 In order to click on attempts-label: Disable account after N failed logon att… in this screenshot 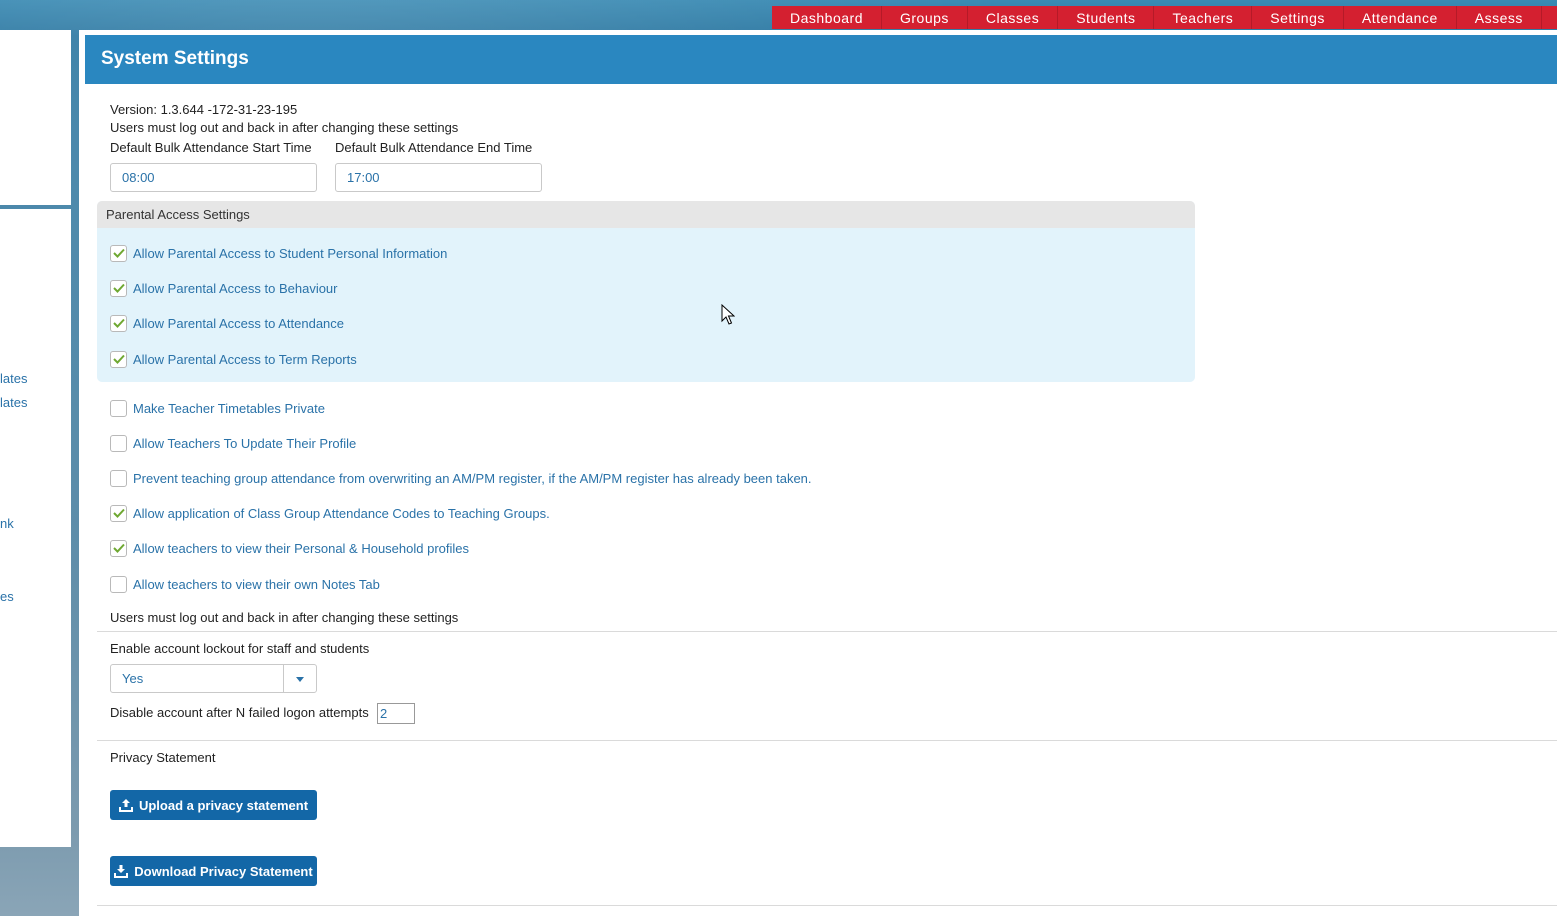, I will do `click(239, 712)`.